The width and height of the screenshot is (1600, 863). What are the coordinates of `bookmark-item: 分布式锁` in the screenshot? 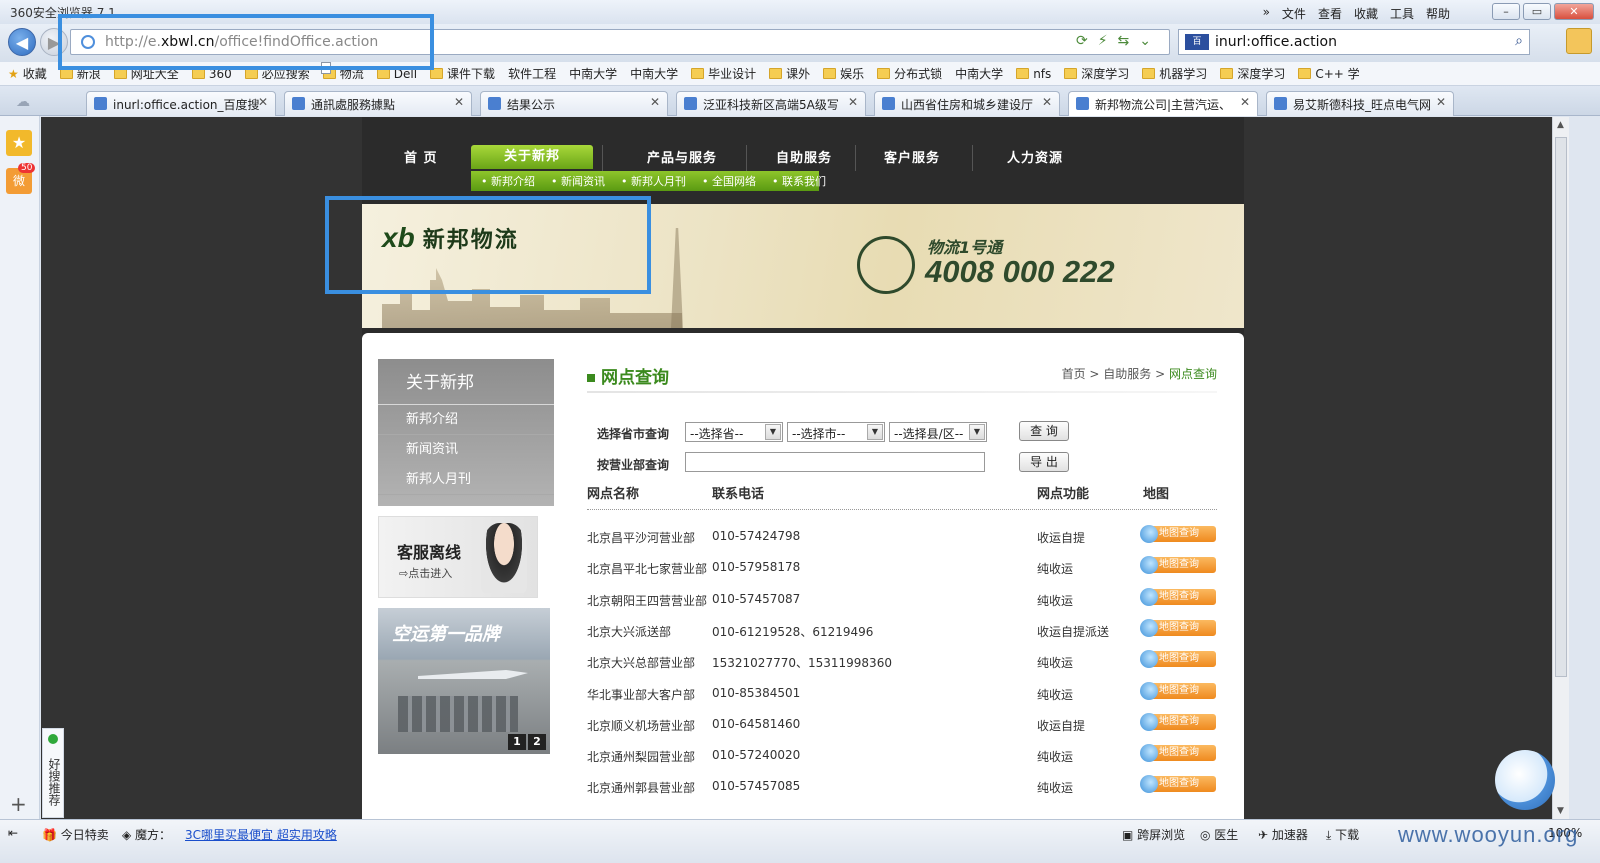 It's located at (909, 73).